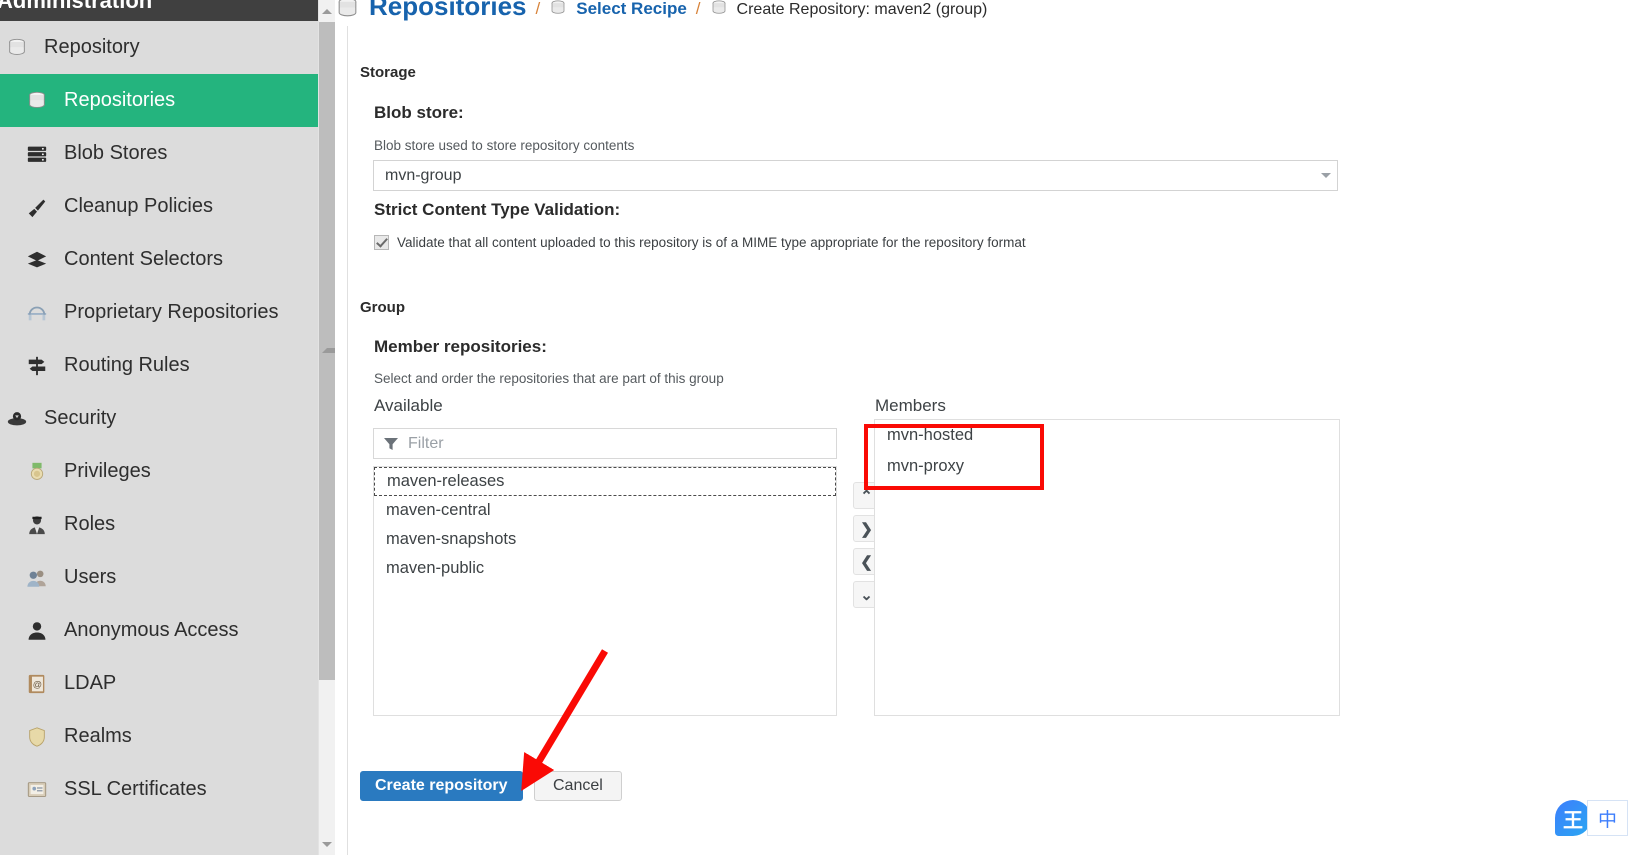 The width and height of the screenshot is (1628, 855). What do you see at coordinates (37, 631) in the screenshot?
I see `person-icon` at bounding box center [37, 631].